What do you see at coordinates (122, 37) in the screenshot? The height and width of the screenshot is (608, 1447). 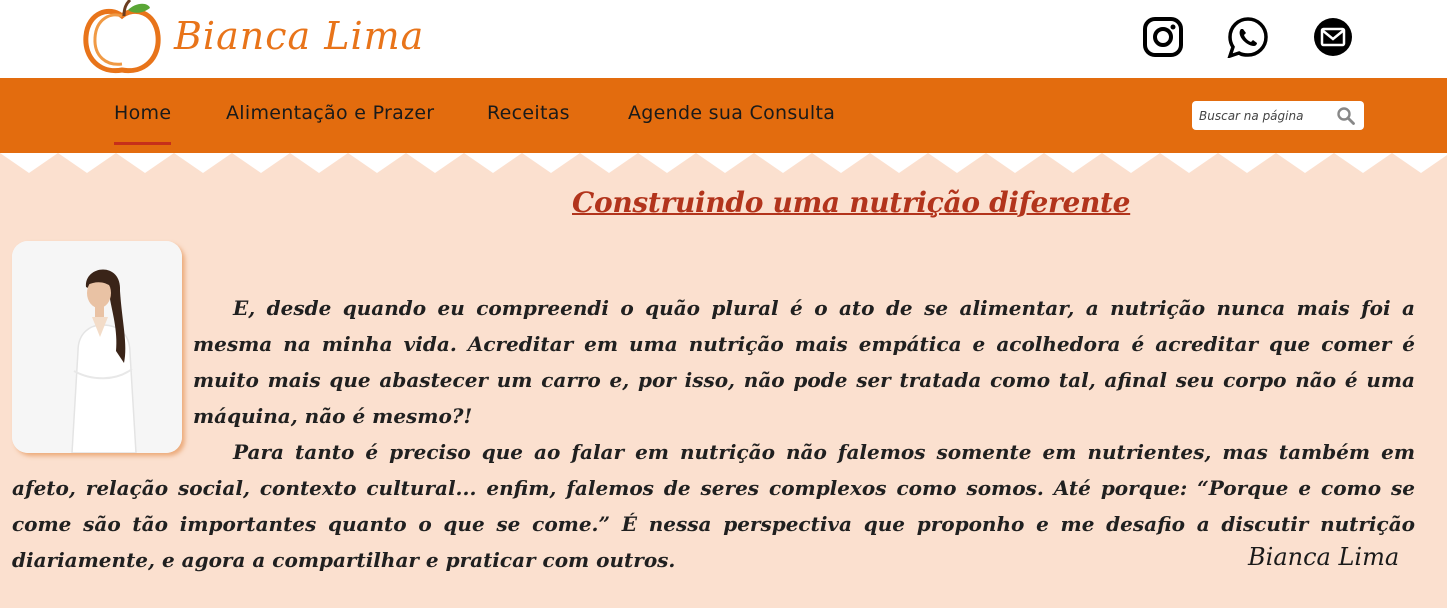 I see `apple-logo-icon` at bounding box center [122, 37].